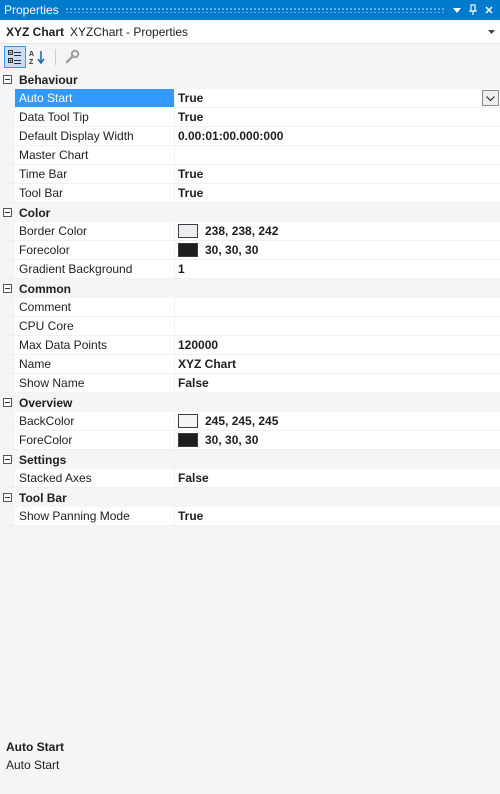 This screenshot has width=500, height=794. What do you see at coordinates (95, 193) in the screenshot?
I see `property-name: Tool Bar` at bounding box center [95, 193].